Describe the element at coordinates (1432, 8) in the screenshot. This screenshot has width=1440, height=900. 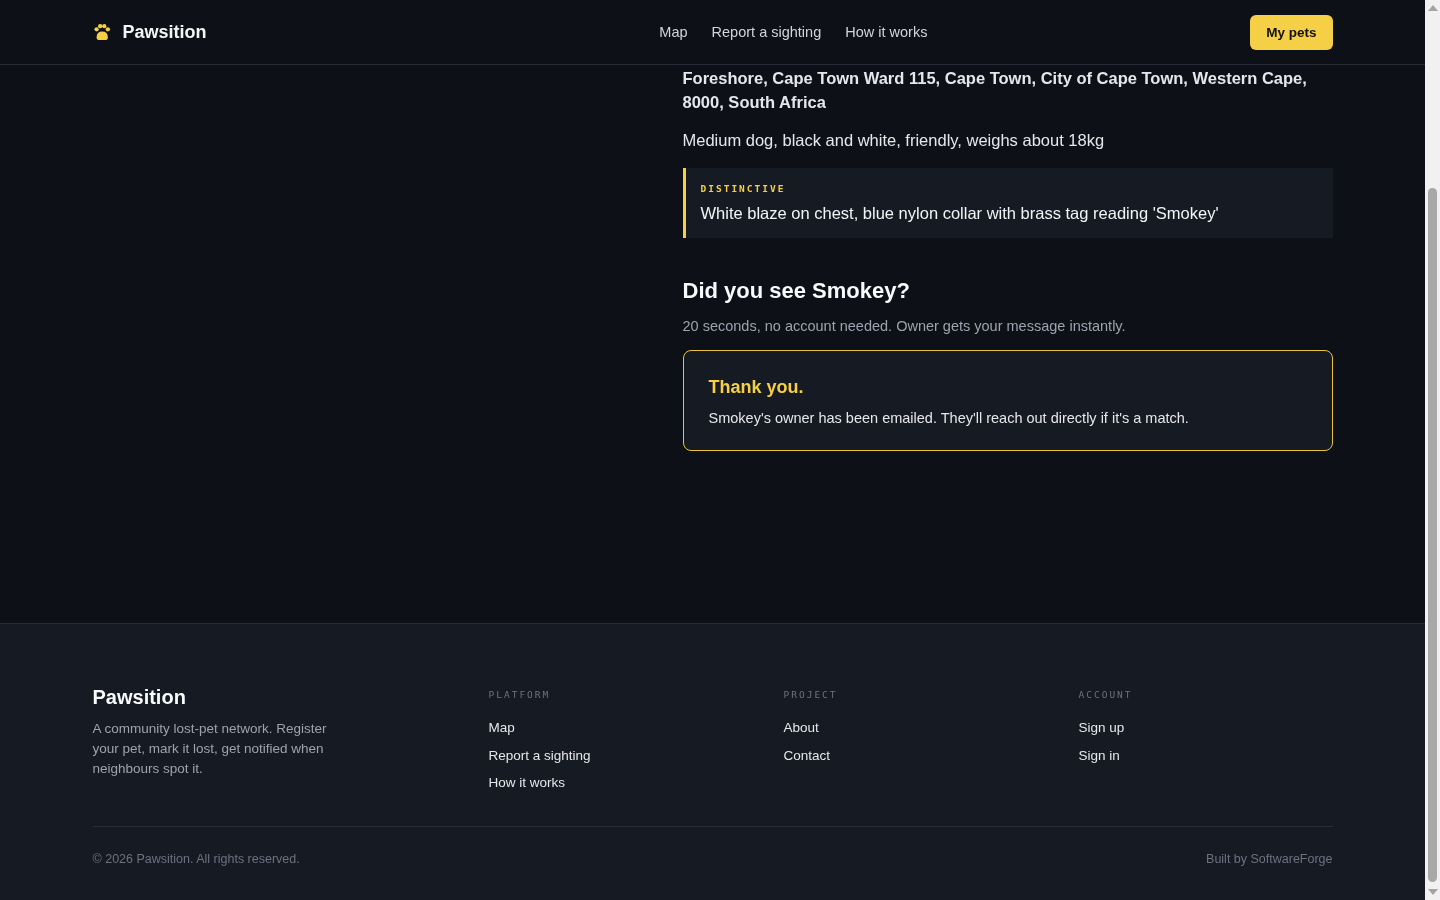
I see `scroll-up-icon` at that location.